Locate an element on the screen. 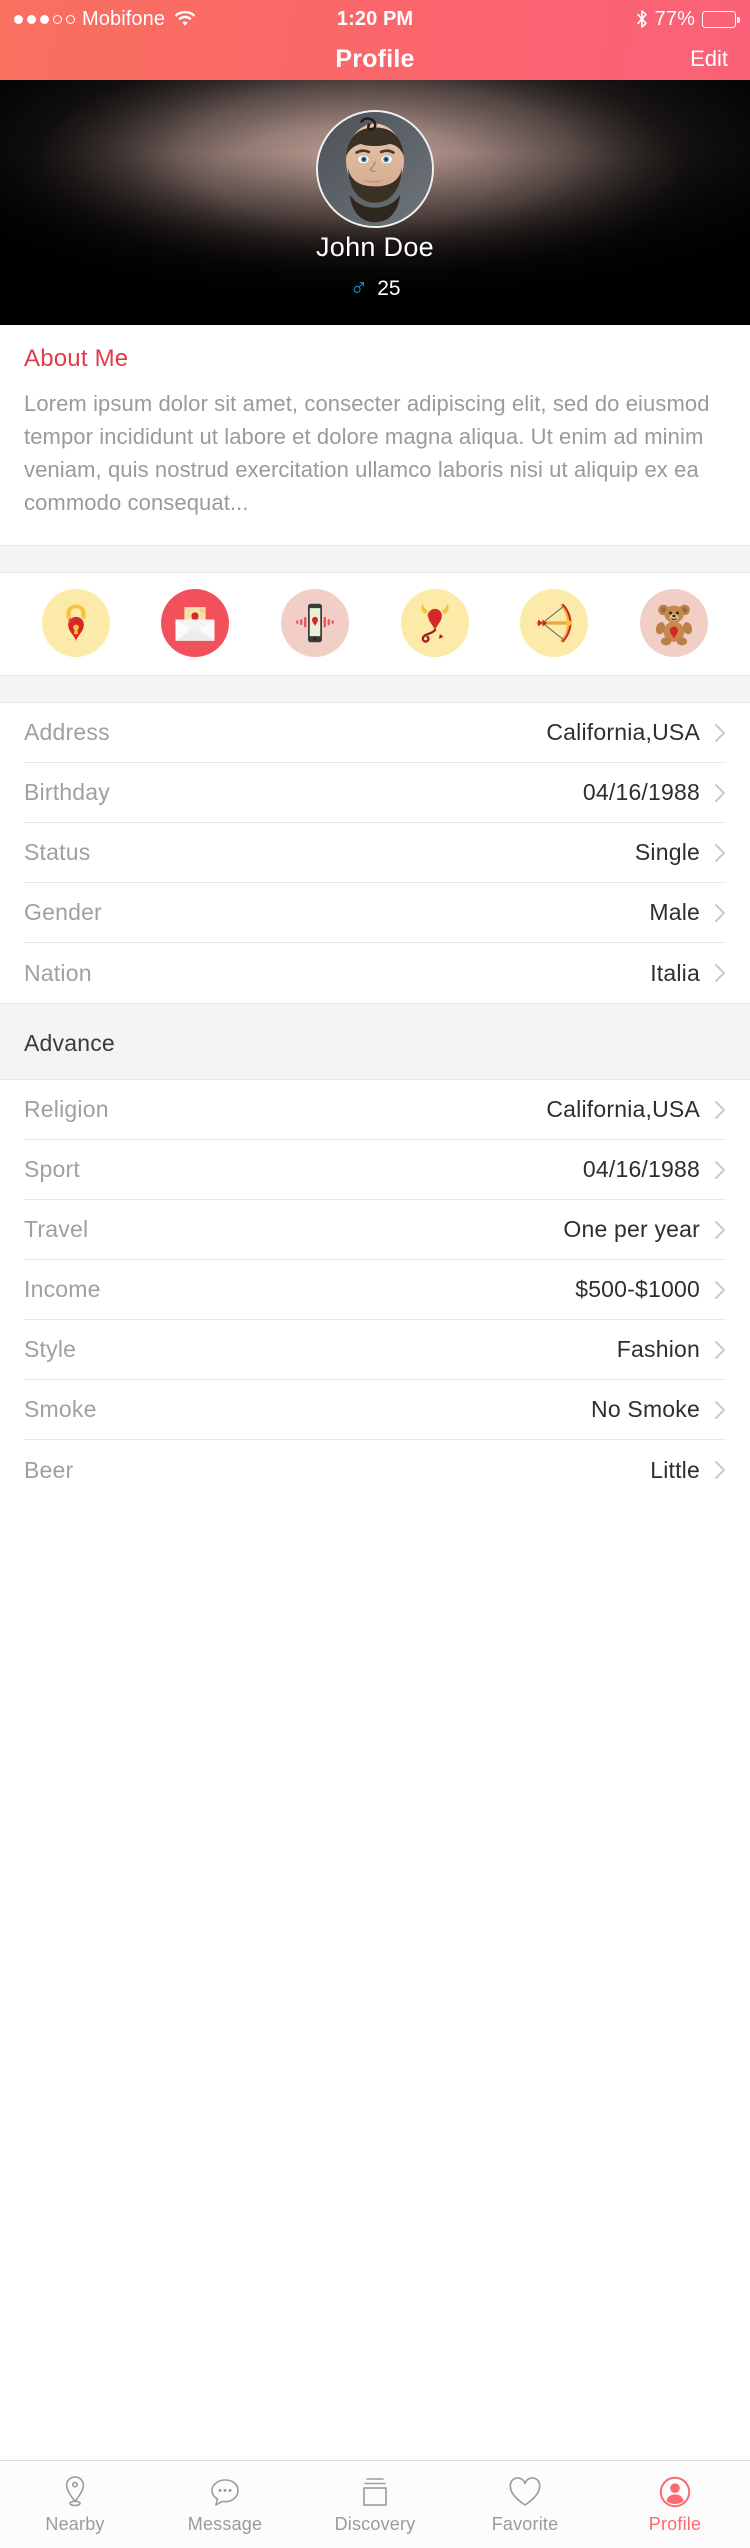 The image size is (750, 2548). signal-strength-icon is located at coordinates (44, 19).